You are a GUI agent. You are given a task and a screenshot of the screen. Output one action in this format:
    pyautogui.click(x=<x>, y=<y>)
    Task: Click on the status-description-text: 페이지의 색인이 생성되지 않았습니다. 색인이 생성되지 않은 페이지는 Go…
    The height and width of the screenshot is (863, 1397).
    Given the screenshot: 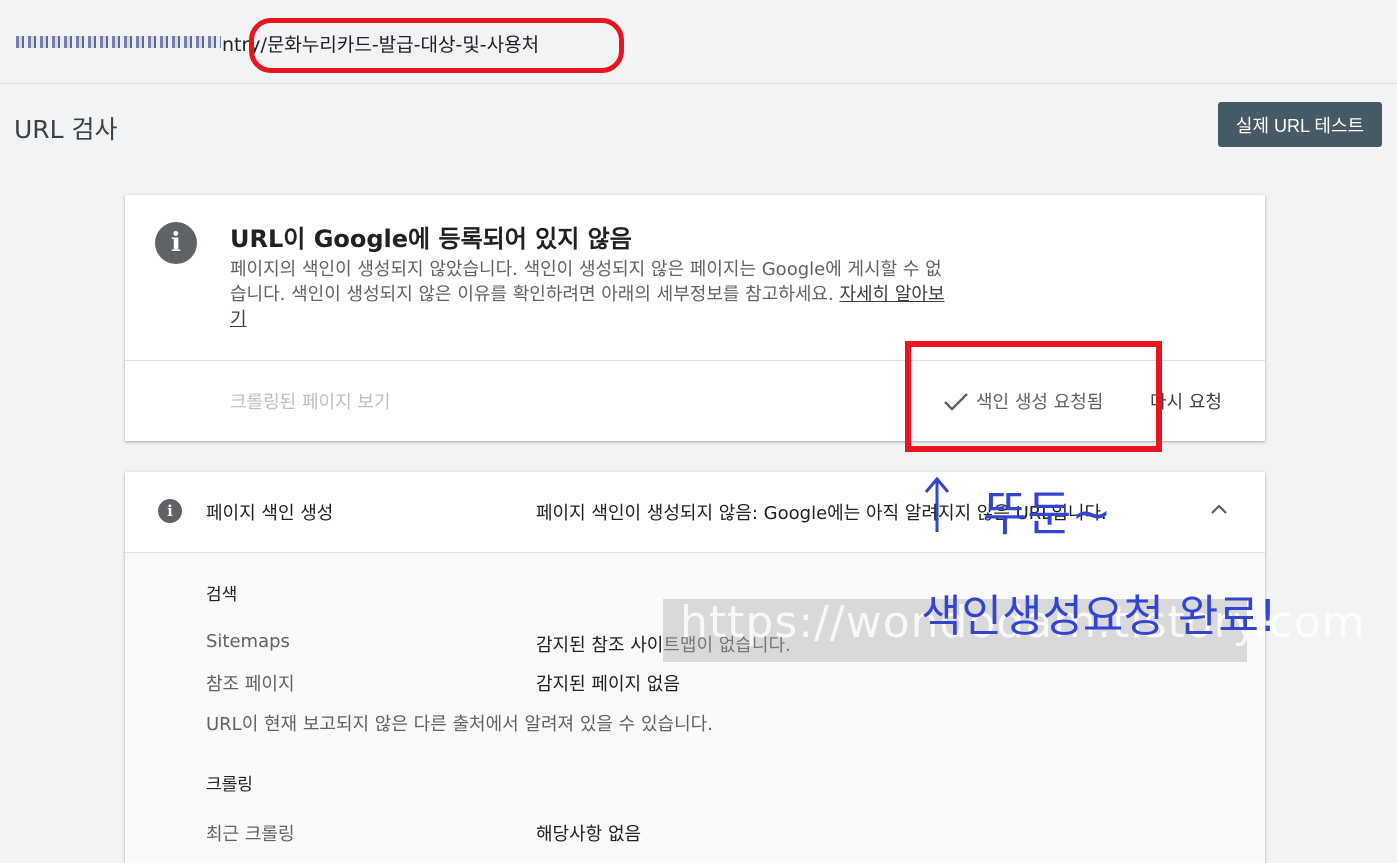 What is the action you would take?
    pyautogui.click(x=586, y=282)
    